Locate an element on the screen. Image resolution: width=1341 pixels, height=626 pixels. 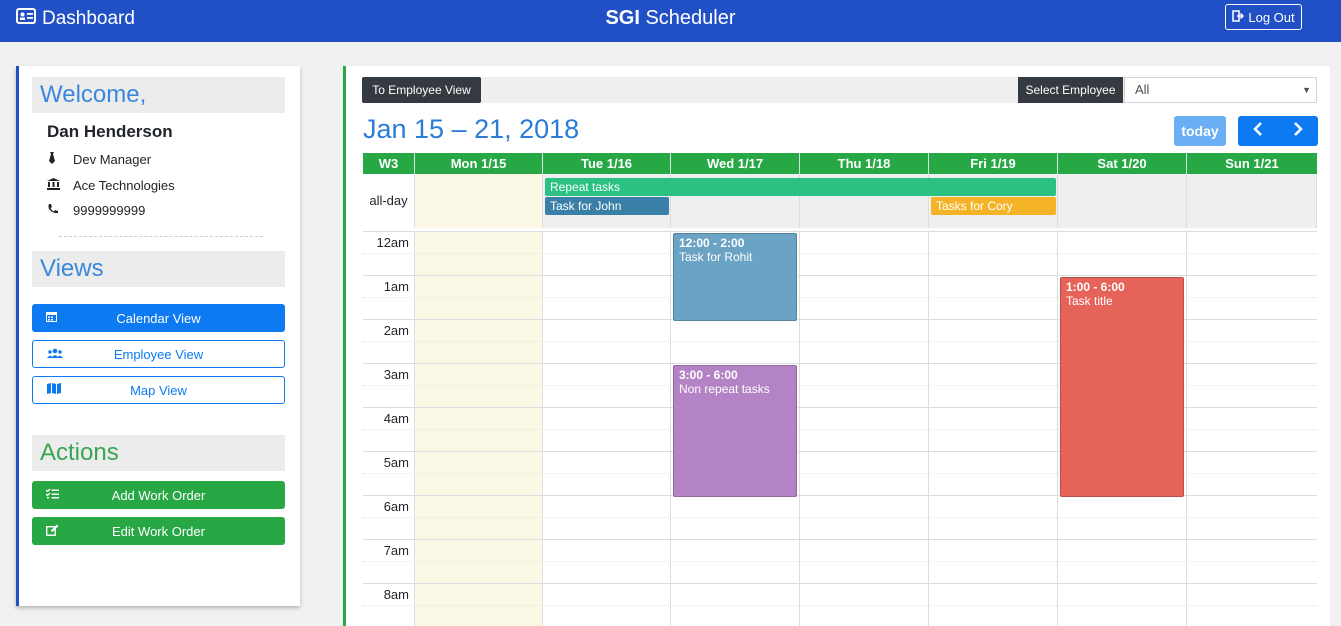
day-header: Fri 1/19 is located at coordinates (993, 163).